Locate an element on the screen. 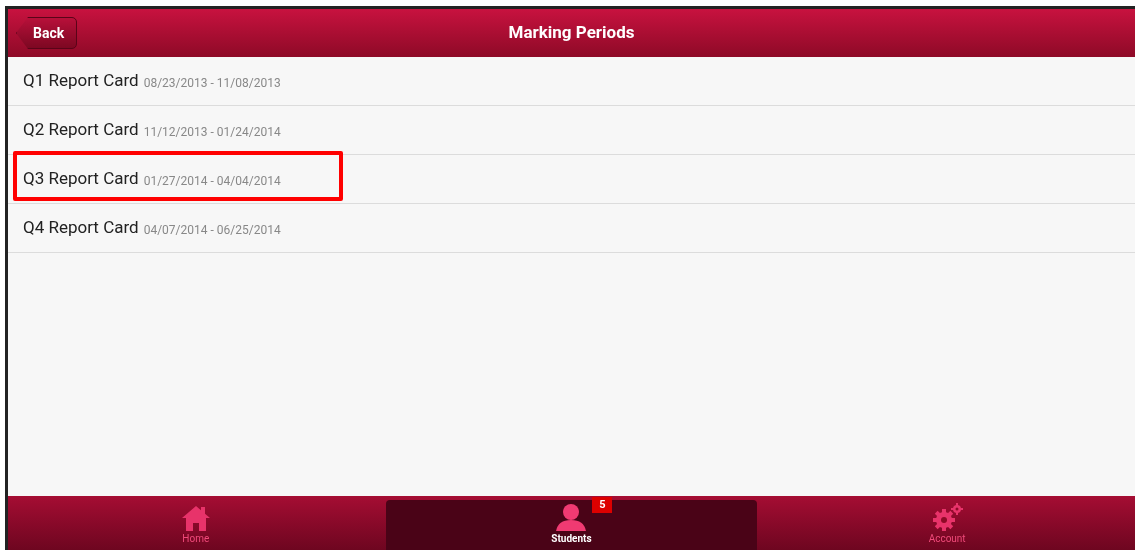 The height and width of the screenshot is (550, 1135). period-name: Q3 Report Card is located at coordinates (81, 179).